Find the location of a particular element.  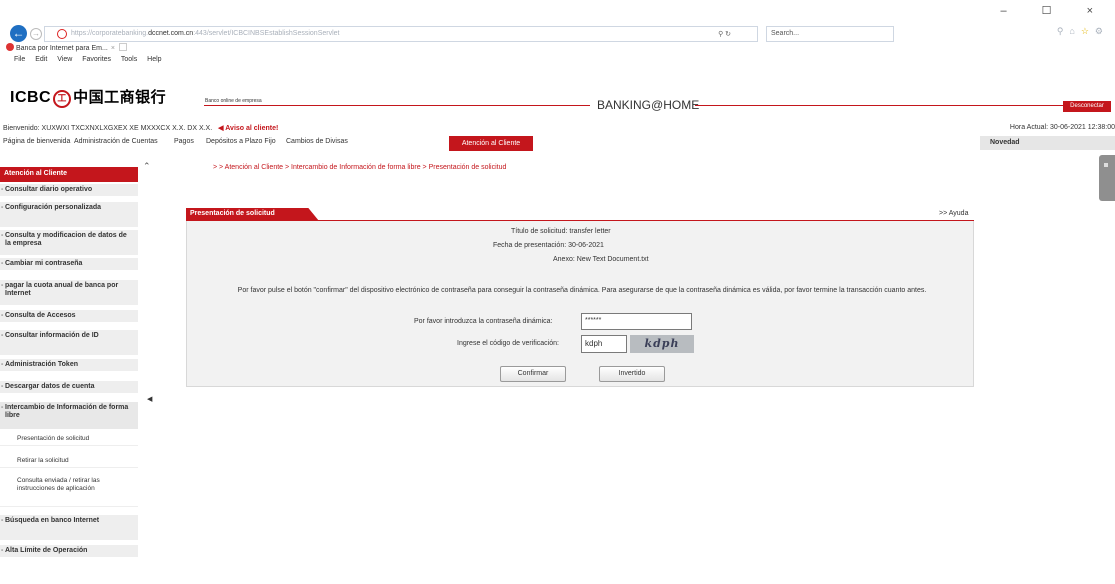

sidebar-title: Atención al Cliente is located at coordinates (69, 174).